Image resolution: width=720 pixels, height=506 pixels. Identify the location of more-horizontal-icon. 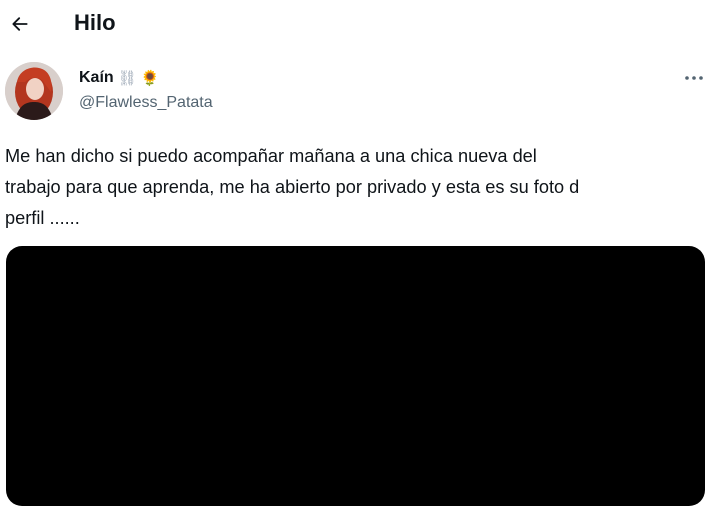
(694, 78).